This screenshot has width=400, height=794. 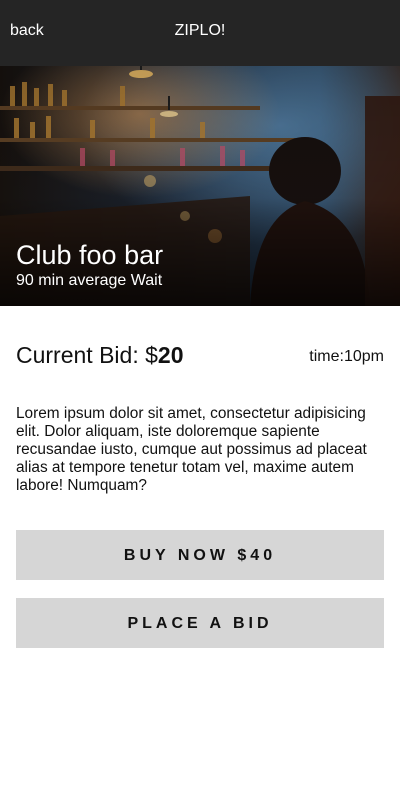 I want to click on top-nav-bar: back ZIPLO!, so click(x=200, y=33).